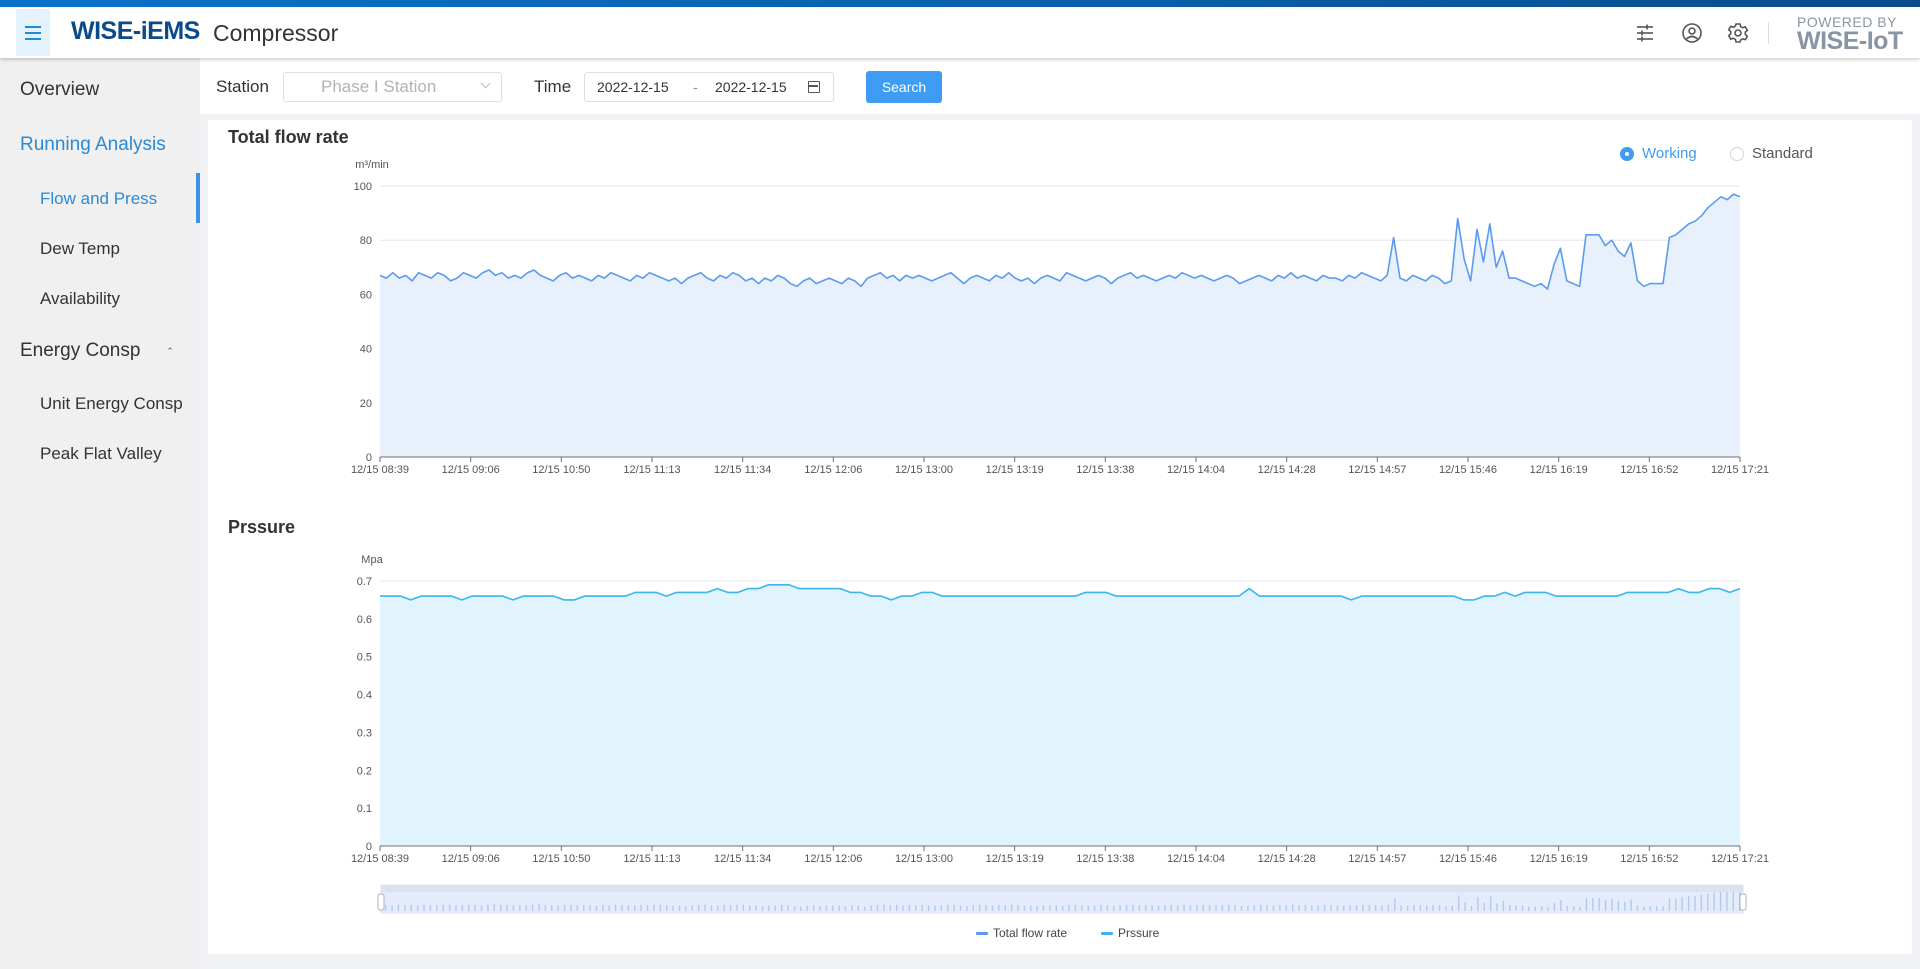 The image size is (1920, 969). Describe the element at coordinates (1196, 859) in the screenshot. I see `x-tick-label: 12/15 14:04` at that location.